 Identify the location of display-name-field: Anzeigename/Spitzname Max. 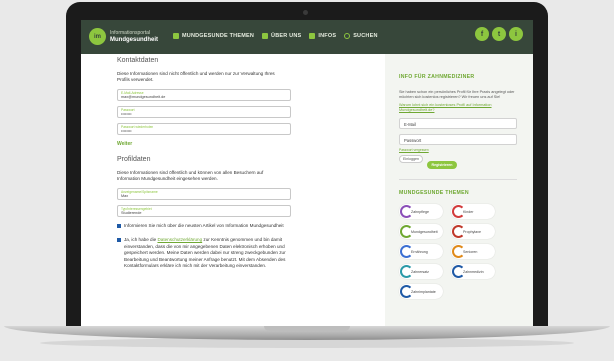
(204, 193).